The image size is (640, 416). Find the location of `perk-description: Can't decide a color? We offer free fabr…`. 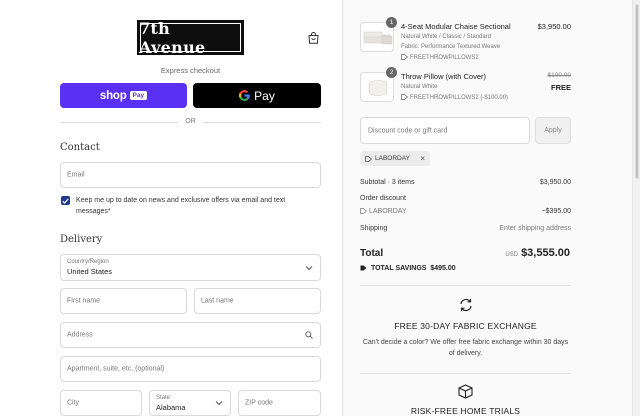

perk-description: Can't decide a color? We offer free fabr… is located at coordinates (465, 348).